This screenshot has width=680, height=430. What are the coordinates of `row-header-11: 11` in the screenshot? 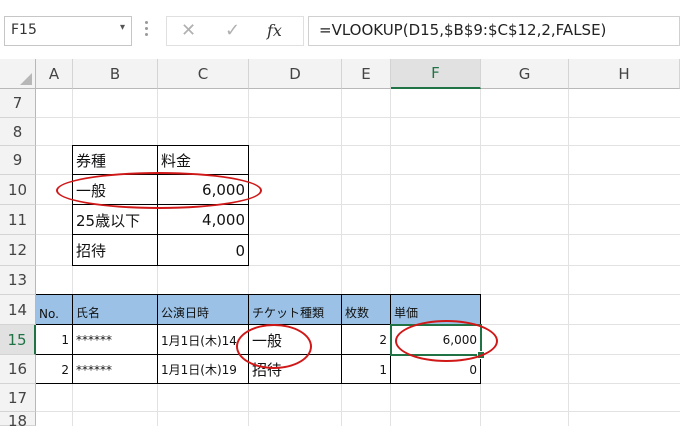 It's located at (18, 220).